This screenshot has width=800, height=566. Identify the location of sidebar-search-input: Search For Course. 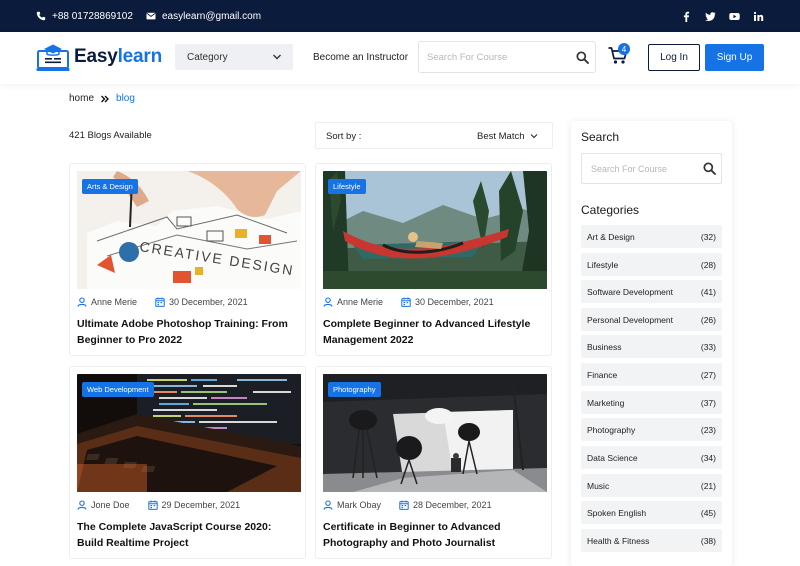
(651, 168).